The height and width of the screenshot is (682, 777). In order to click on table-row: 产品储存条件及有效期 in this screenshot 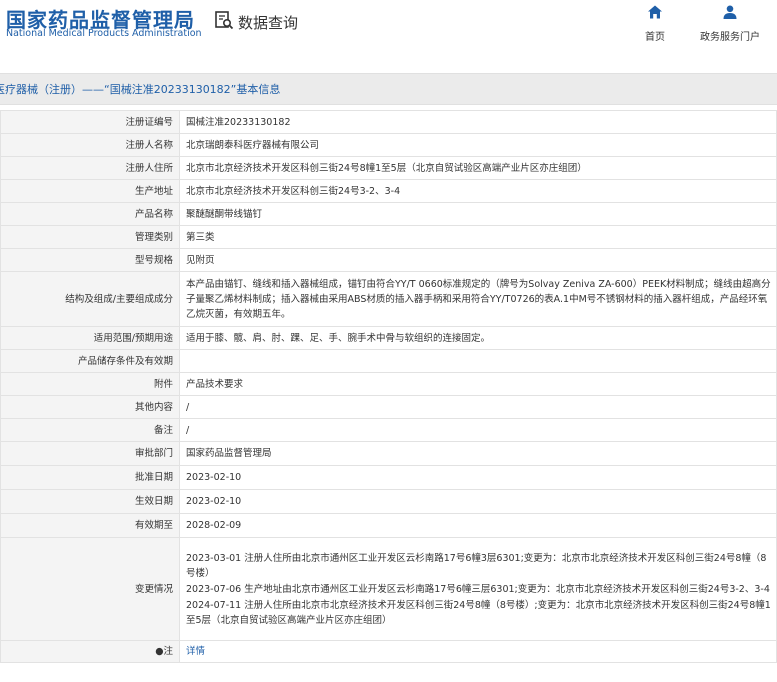, I will do `click(388, 361)`.